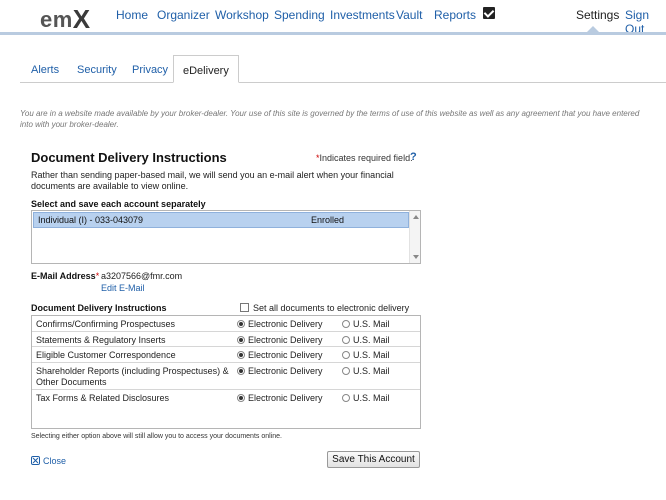  Describe the element at coordinates (132, 15) in the screenshot. I see `nav-home: Home` at that location.